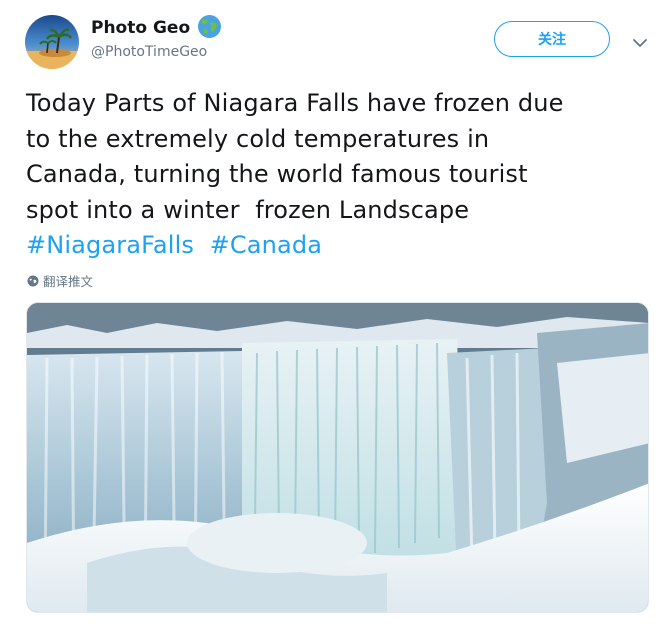 This screenshot has width=670, height=635. I want to click on tweet-line: to the extremely cold temperatures in, so click(258, 138).